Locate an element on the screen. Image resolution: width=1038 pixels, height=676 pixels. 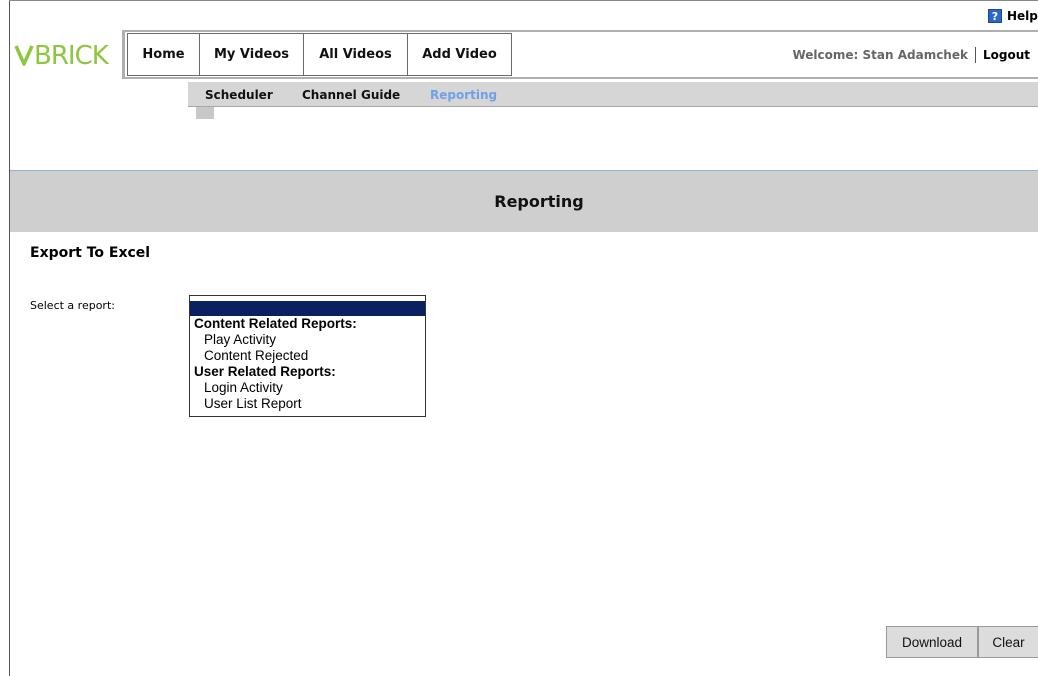
logout-link: Logout is located at coordinates (1006, 55).